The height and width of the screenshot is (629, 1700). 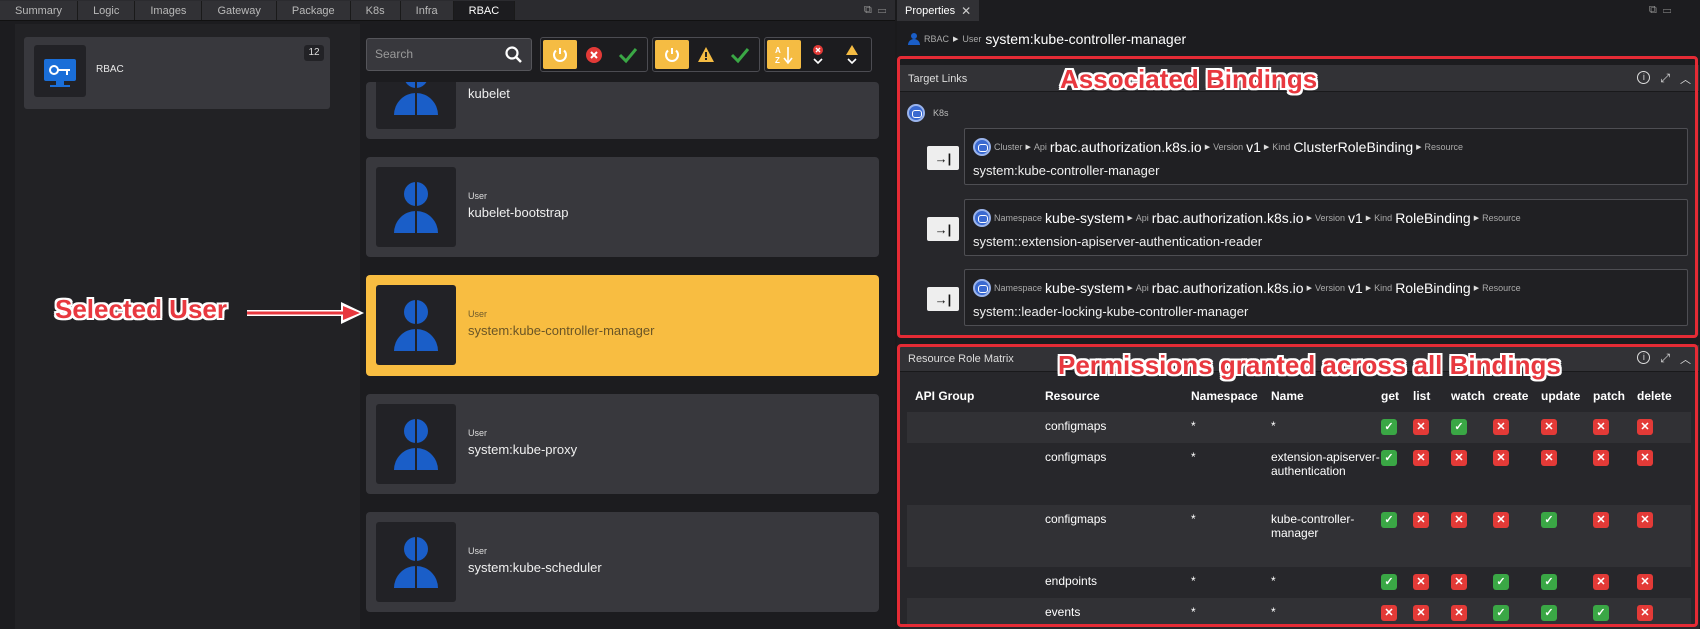 I want to click on warning-filter-group, so click(x=706, y=54).